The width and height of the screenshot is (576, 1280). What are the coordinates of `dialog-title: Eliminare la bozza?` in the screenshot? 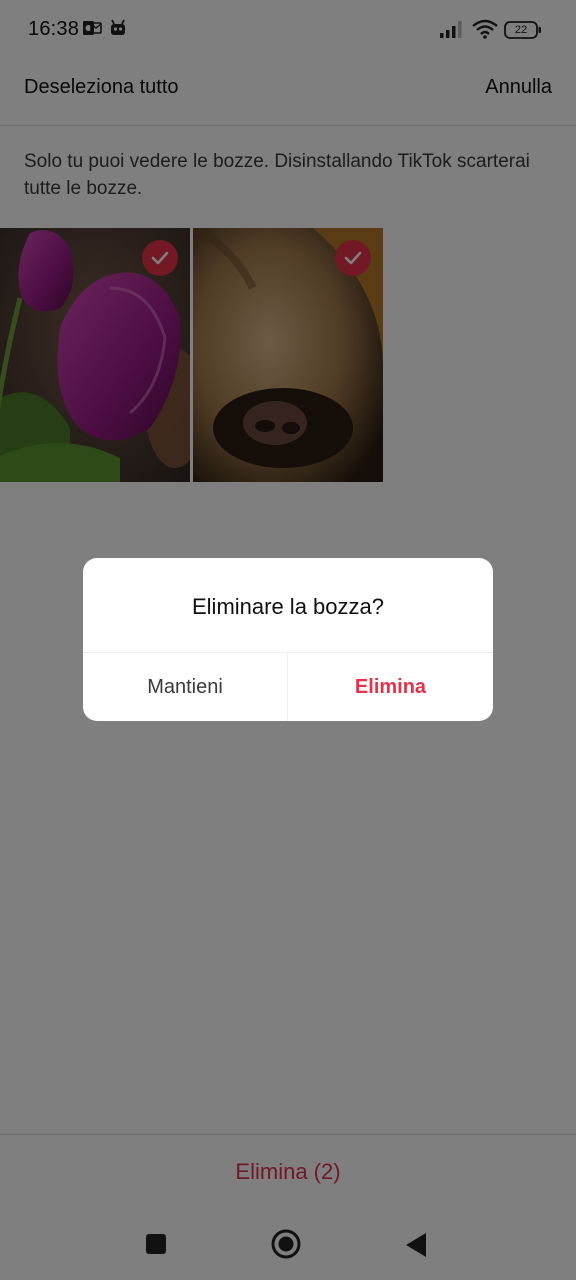 It's located at (288, 606).